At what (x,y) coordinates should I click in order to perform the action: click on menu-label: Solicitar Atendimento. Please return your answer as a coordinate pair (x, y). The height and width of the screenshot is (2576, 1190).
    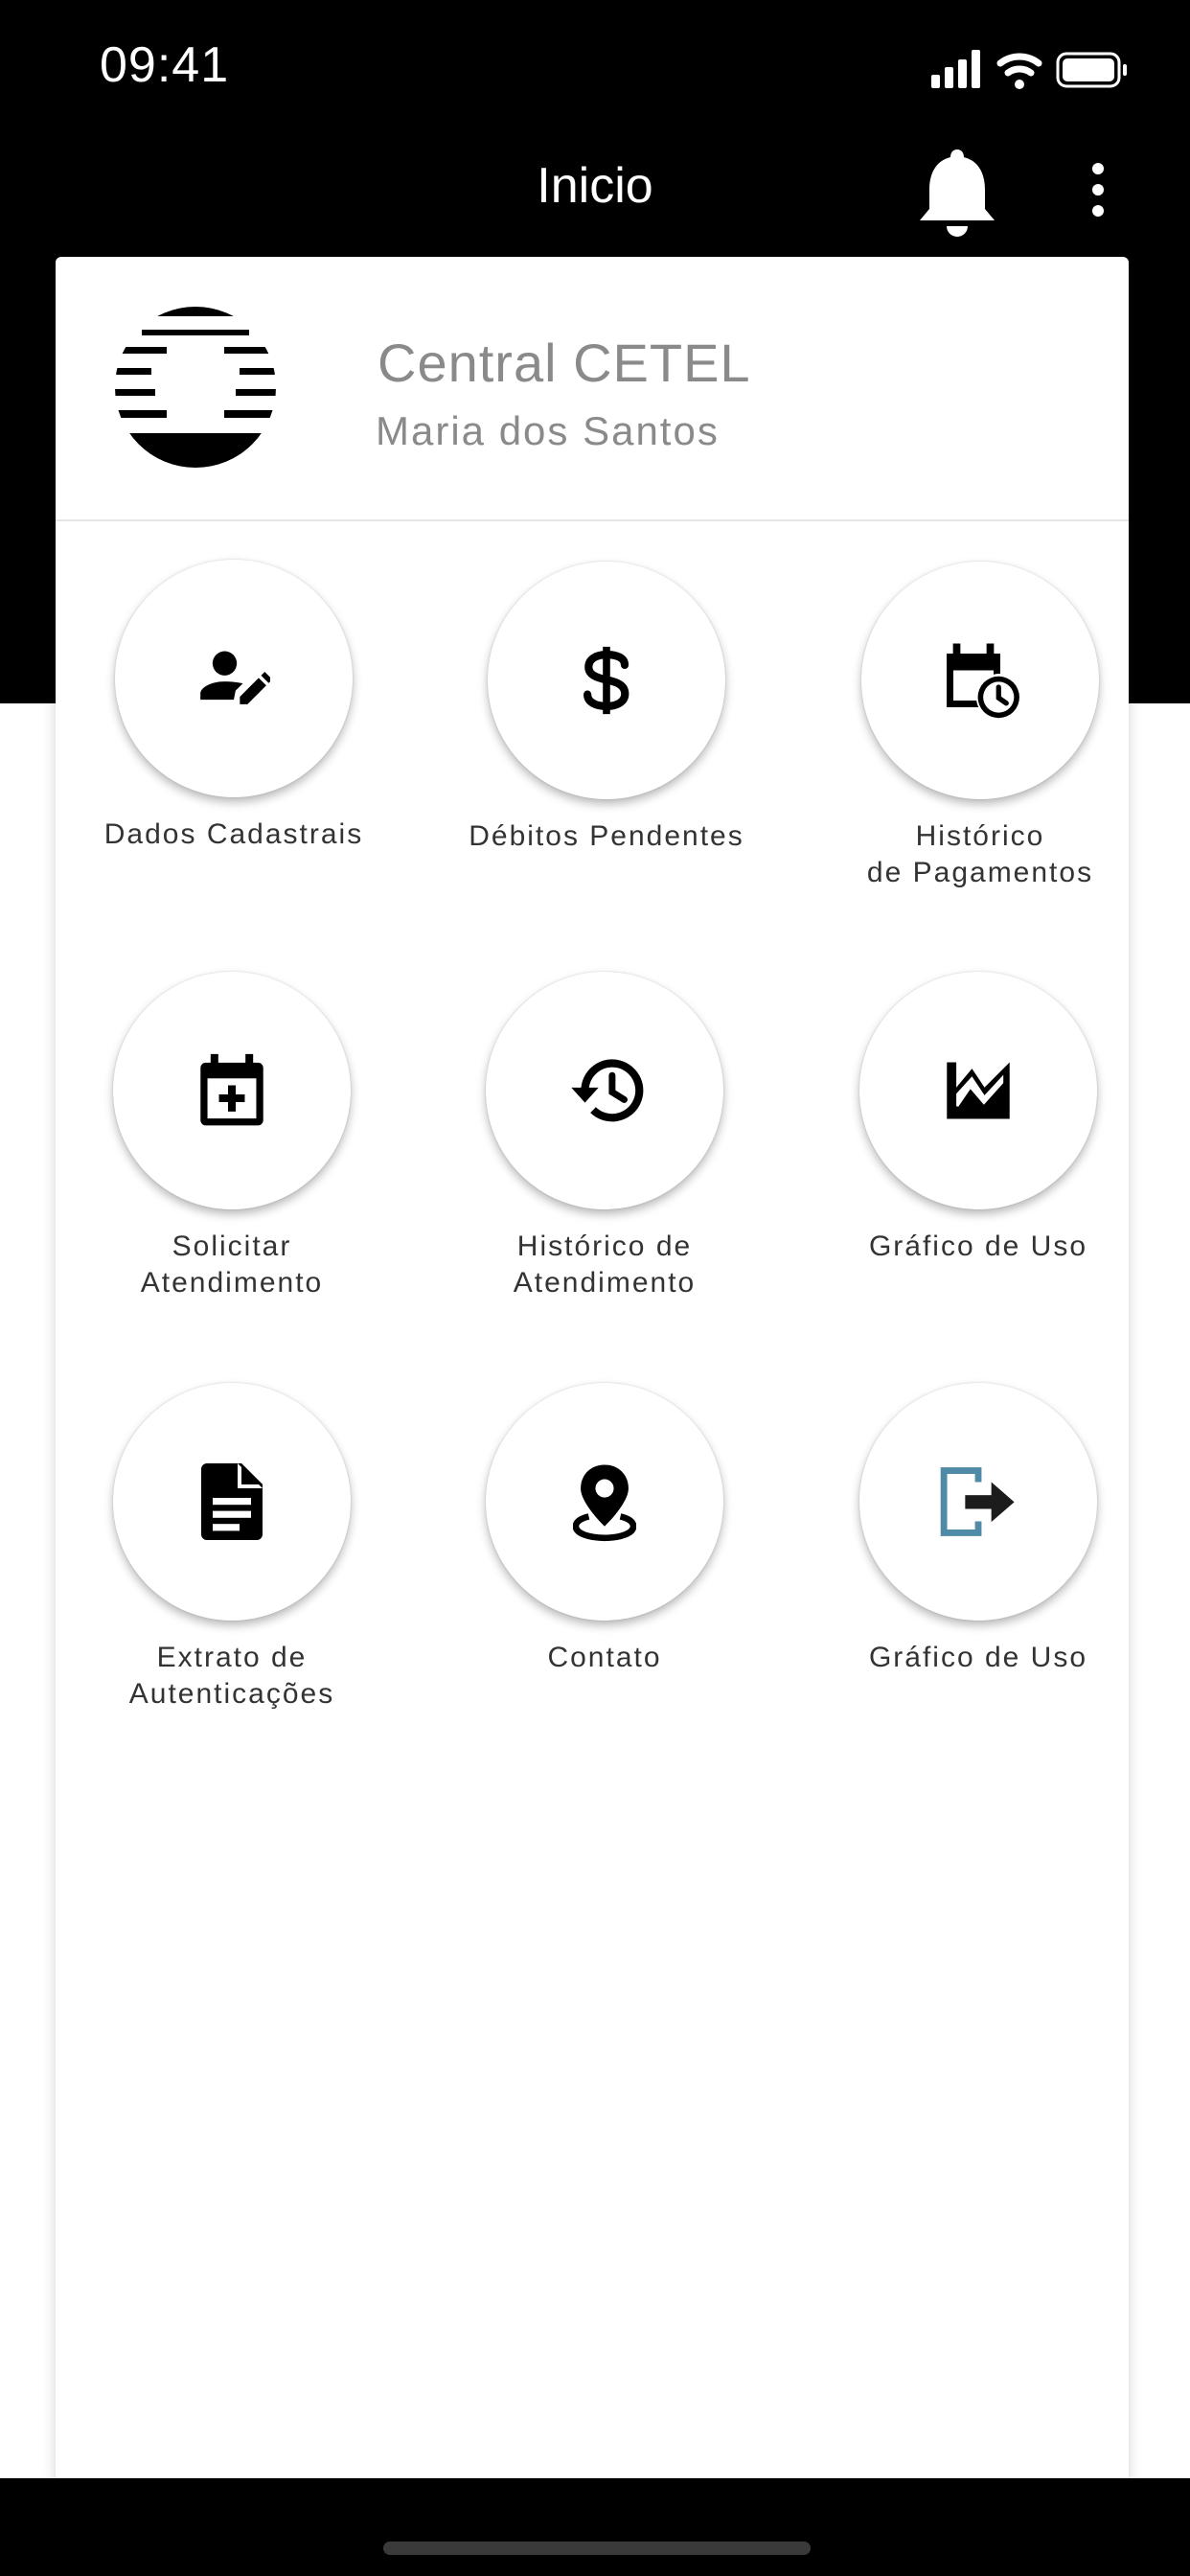
    Looking at the image, I should click on (232, 1264).